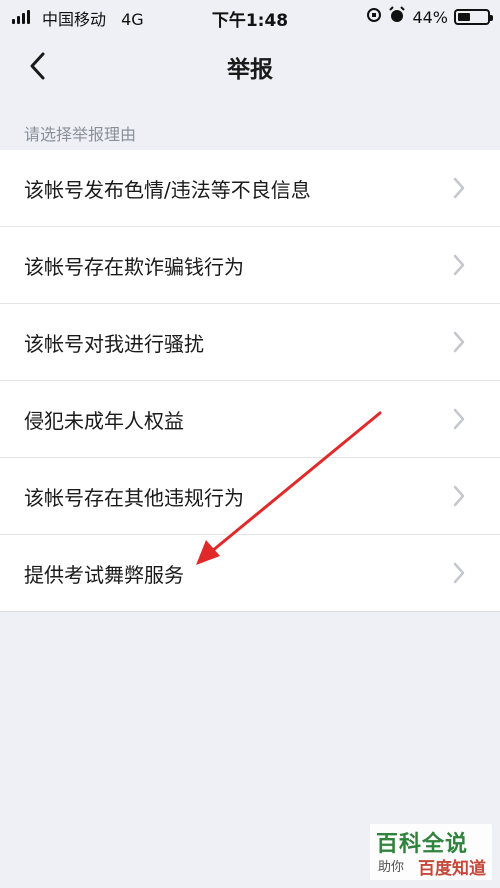  I want to click on reason-label: 该帐号对我进行骚扰, so click(114, 343).